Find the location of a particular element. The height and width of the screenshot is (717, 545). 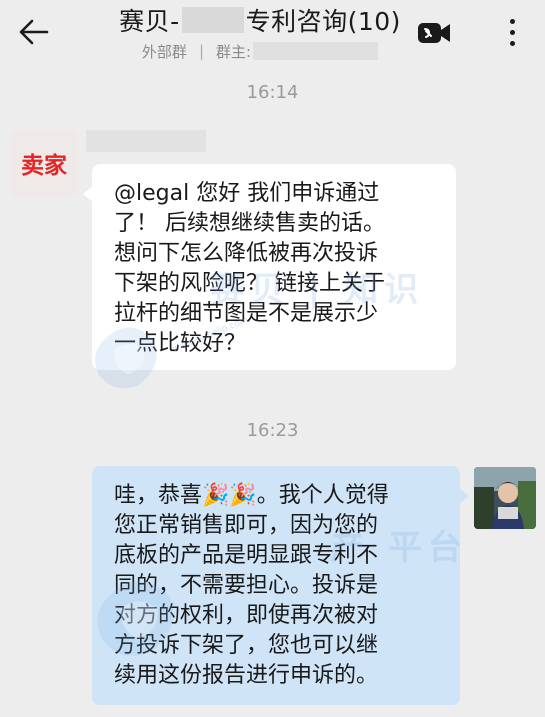

chat-title-prefix: 赛贝- is located at coordinates (149, 21).